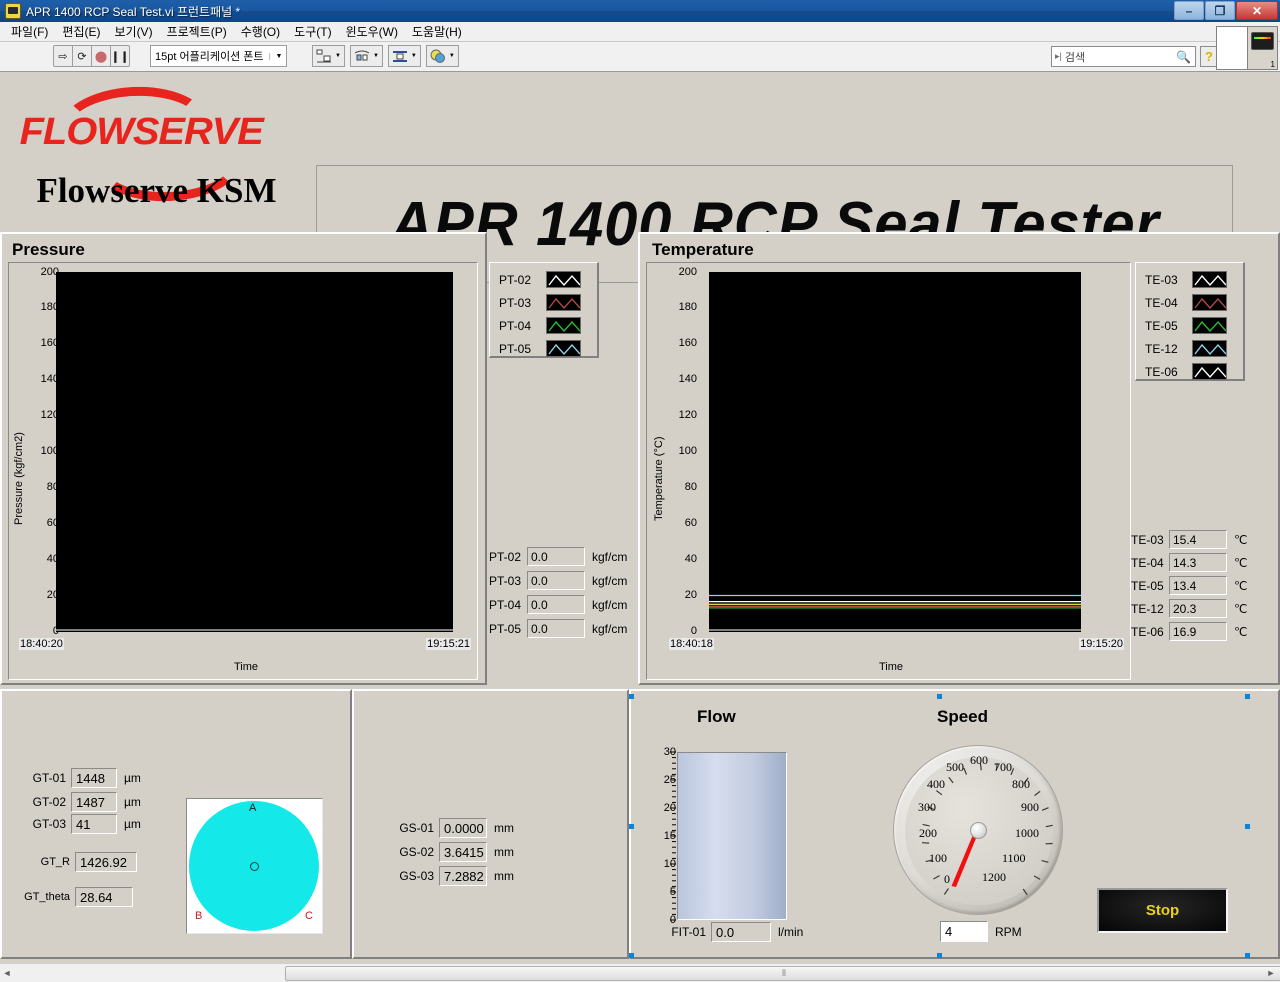 The image size is (1280, 982). Describe the element at coordinates (404, 56) in the screenshot. I see `resize-objects-icon: ▼` at that location.